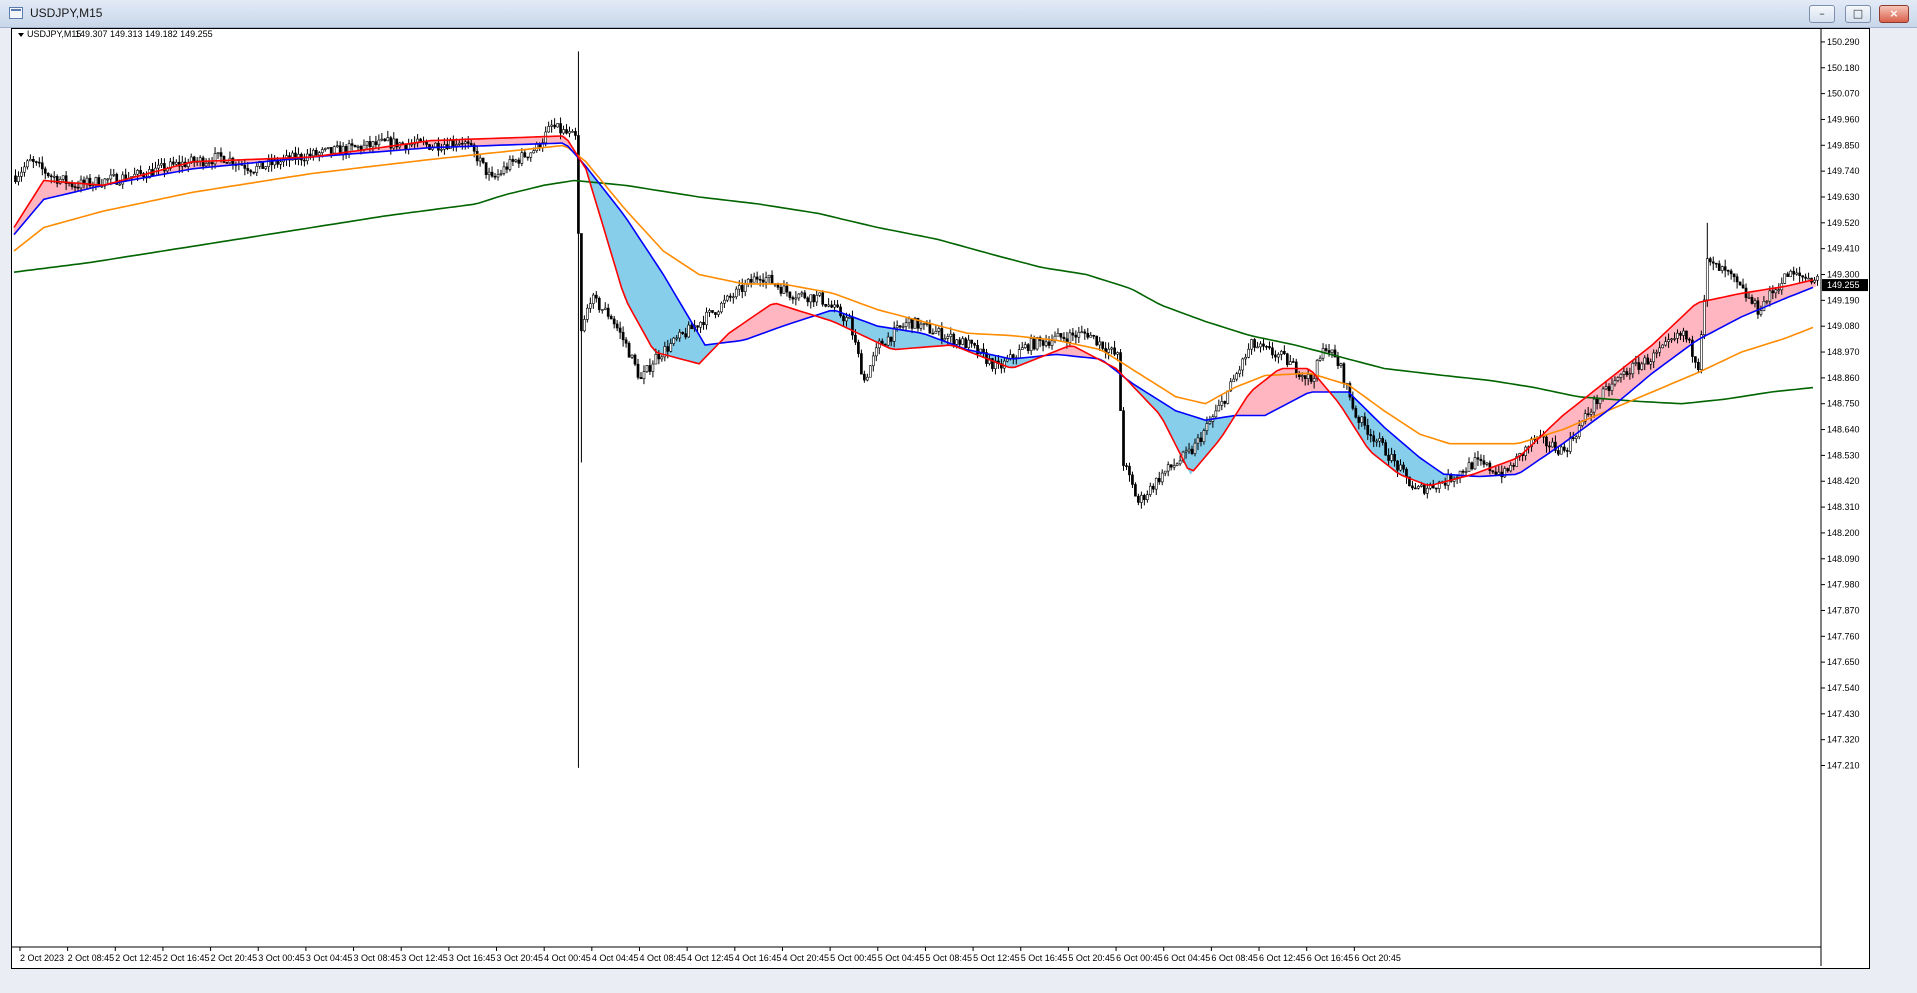  What do you see at coordinates (1843, 285) in the screenshot?
I see `current-price-label: 149.255` at bounding box center [1843, 285].